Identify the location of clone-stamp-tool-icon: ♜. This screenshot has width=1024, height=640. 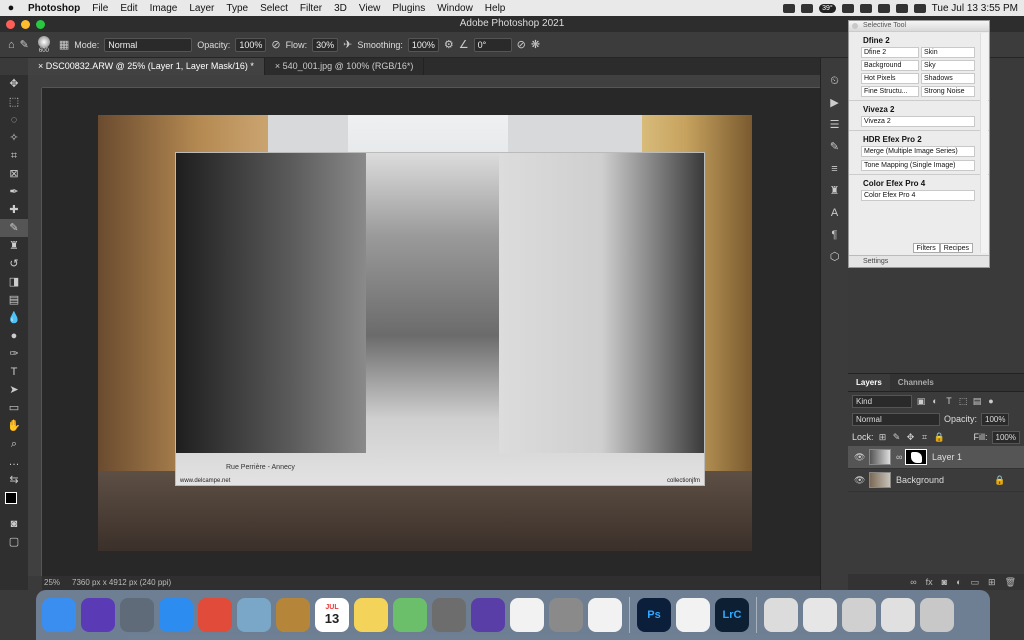
(14, 246).